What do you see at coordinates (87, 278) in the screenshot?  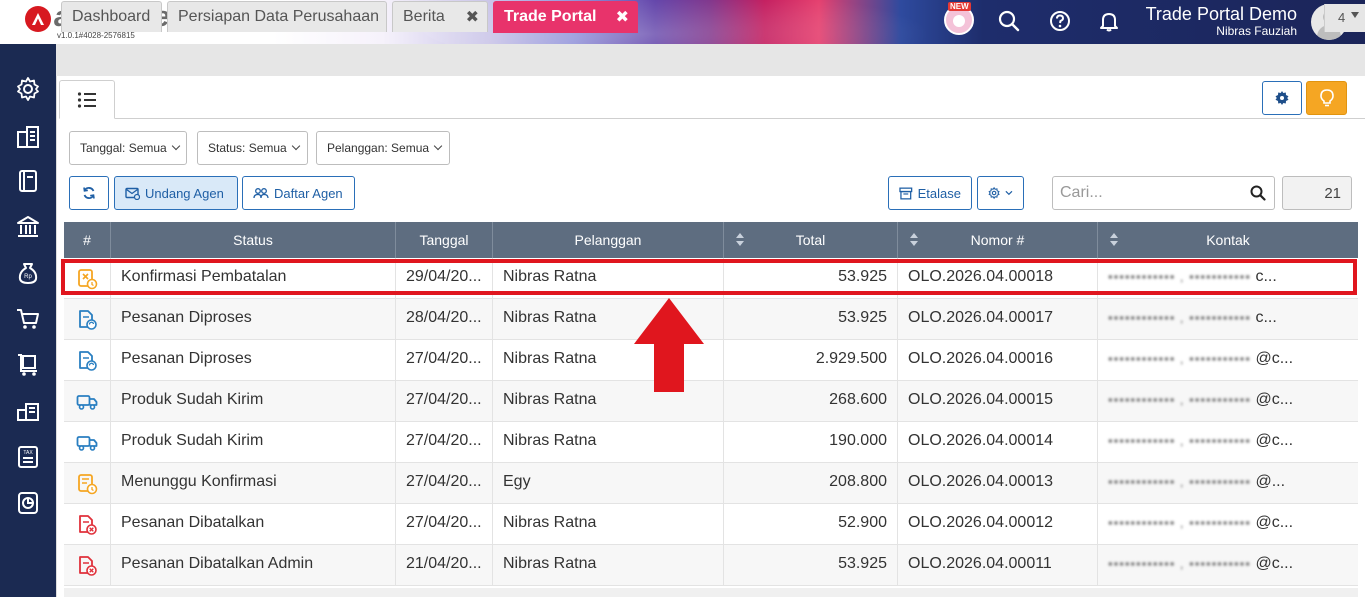 I see `cancel-confirm-icon` at bounding box center [87, 278].